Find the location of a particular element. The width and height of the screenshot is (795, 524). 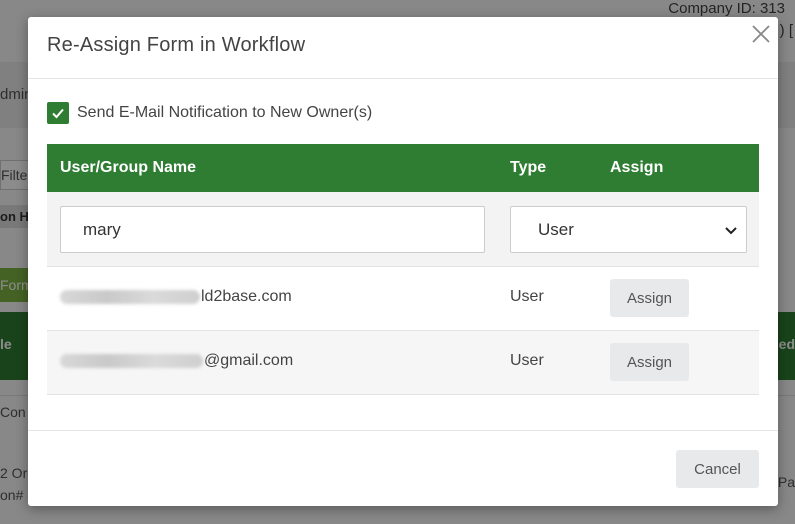

column-header-assign: Assign is located at coordinates (637, 167).